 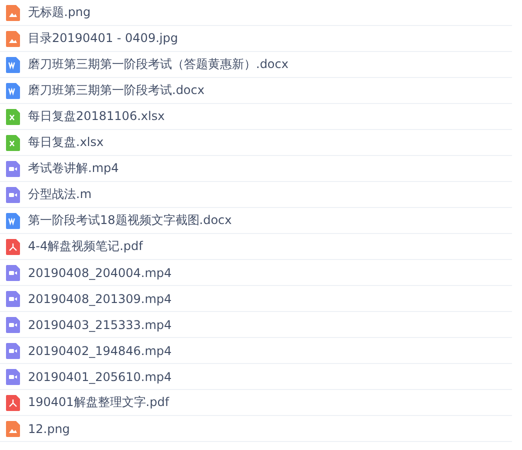 What do you see at coordinates (49, 429) in the screenshot?
I see `file-name: 12.png` at bounding box center [49, 429].